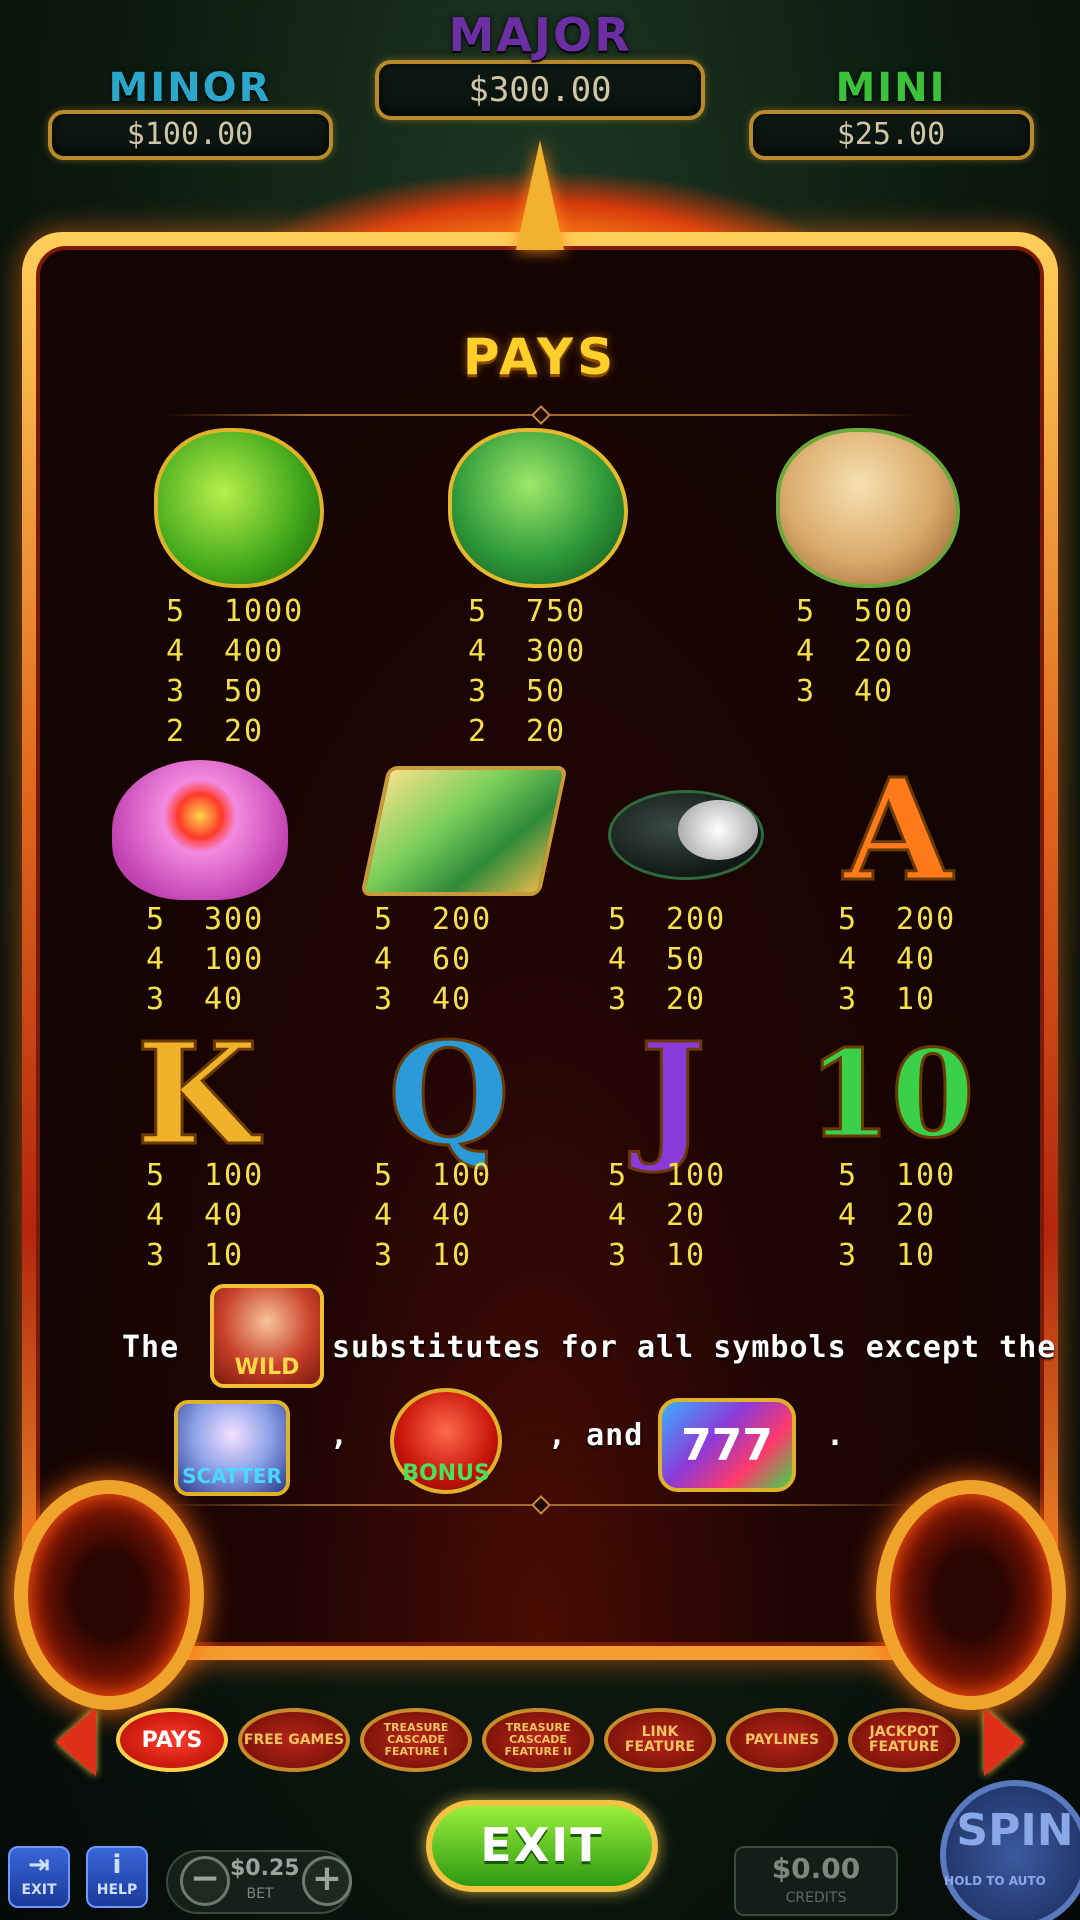  Describe the element at coordinates (117, 1865) in the screenshot. I see `info-icon: i` at that location.